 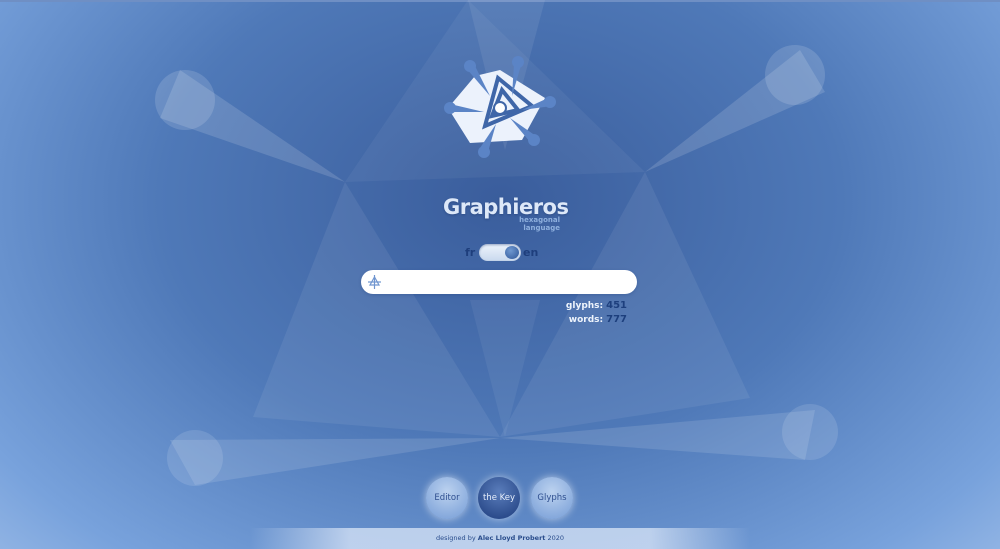 I want to click on glyph-count: glyphs: 451, so click(x=596, y=305).